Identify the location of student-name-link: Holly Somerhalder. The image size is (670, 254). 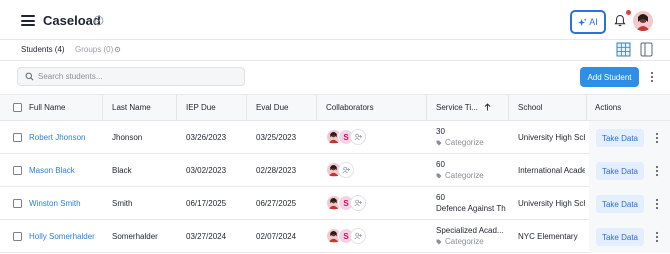
(62, 236).